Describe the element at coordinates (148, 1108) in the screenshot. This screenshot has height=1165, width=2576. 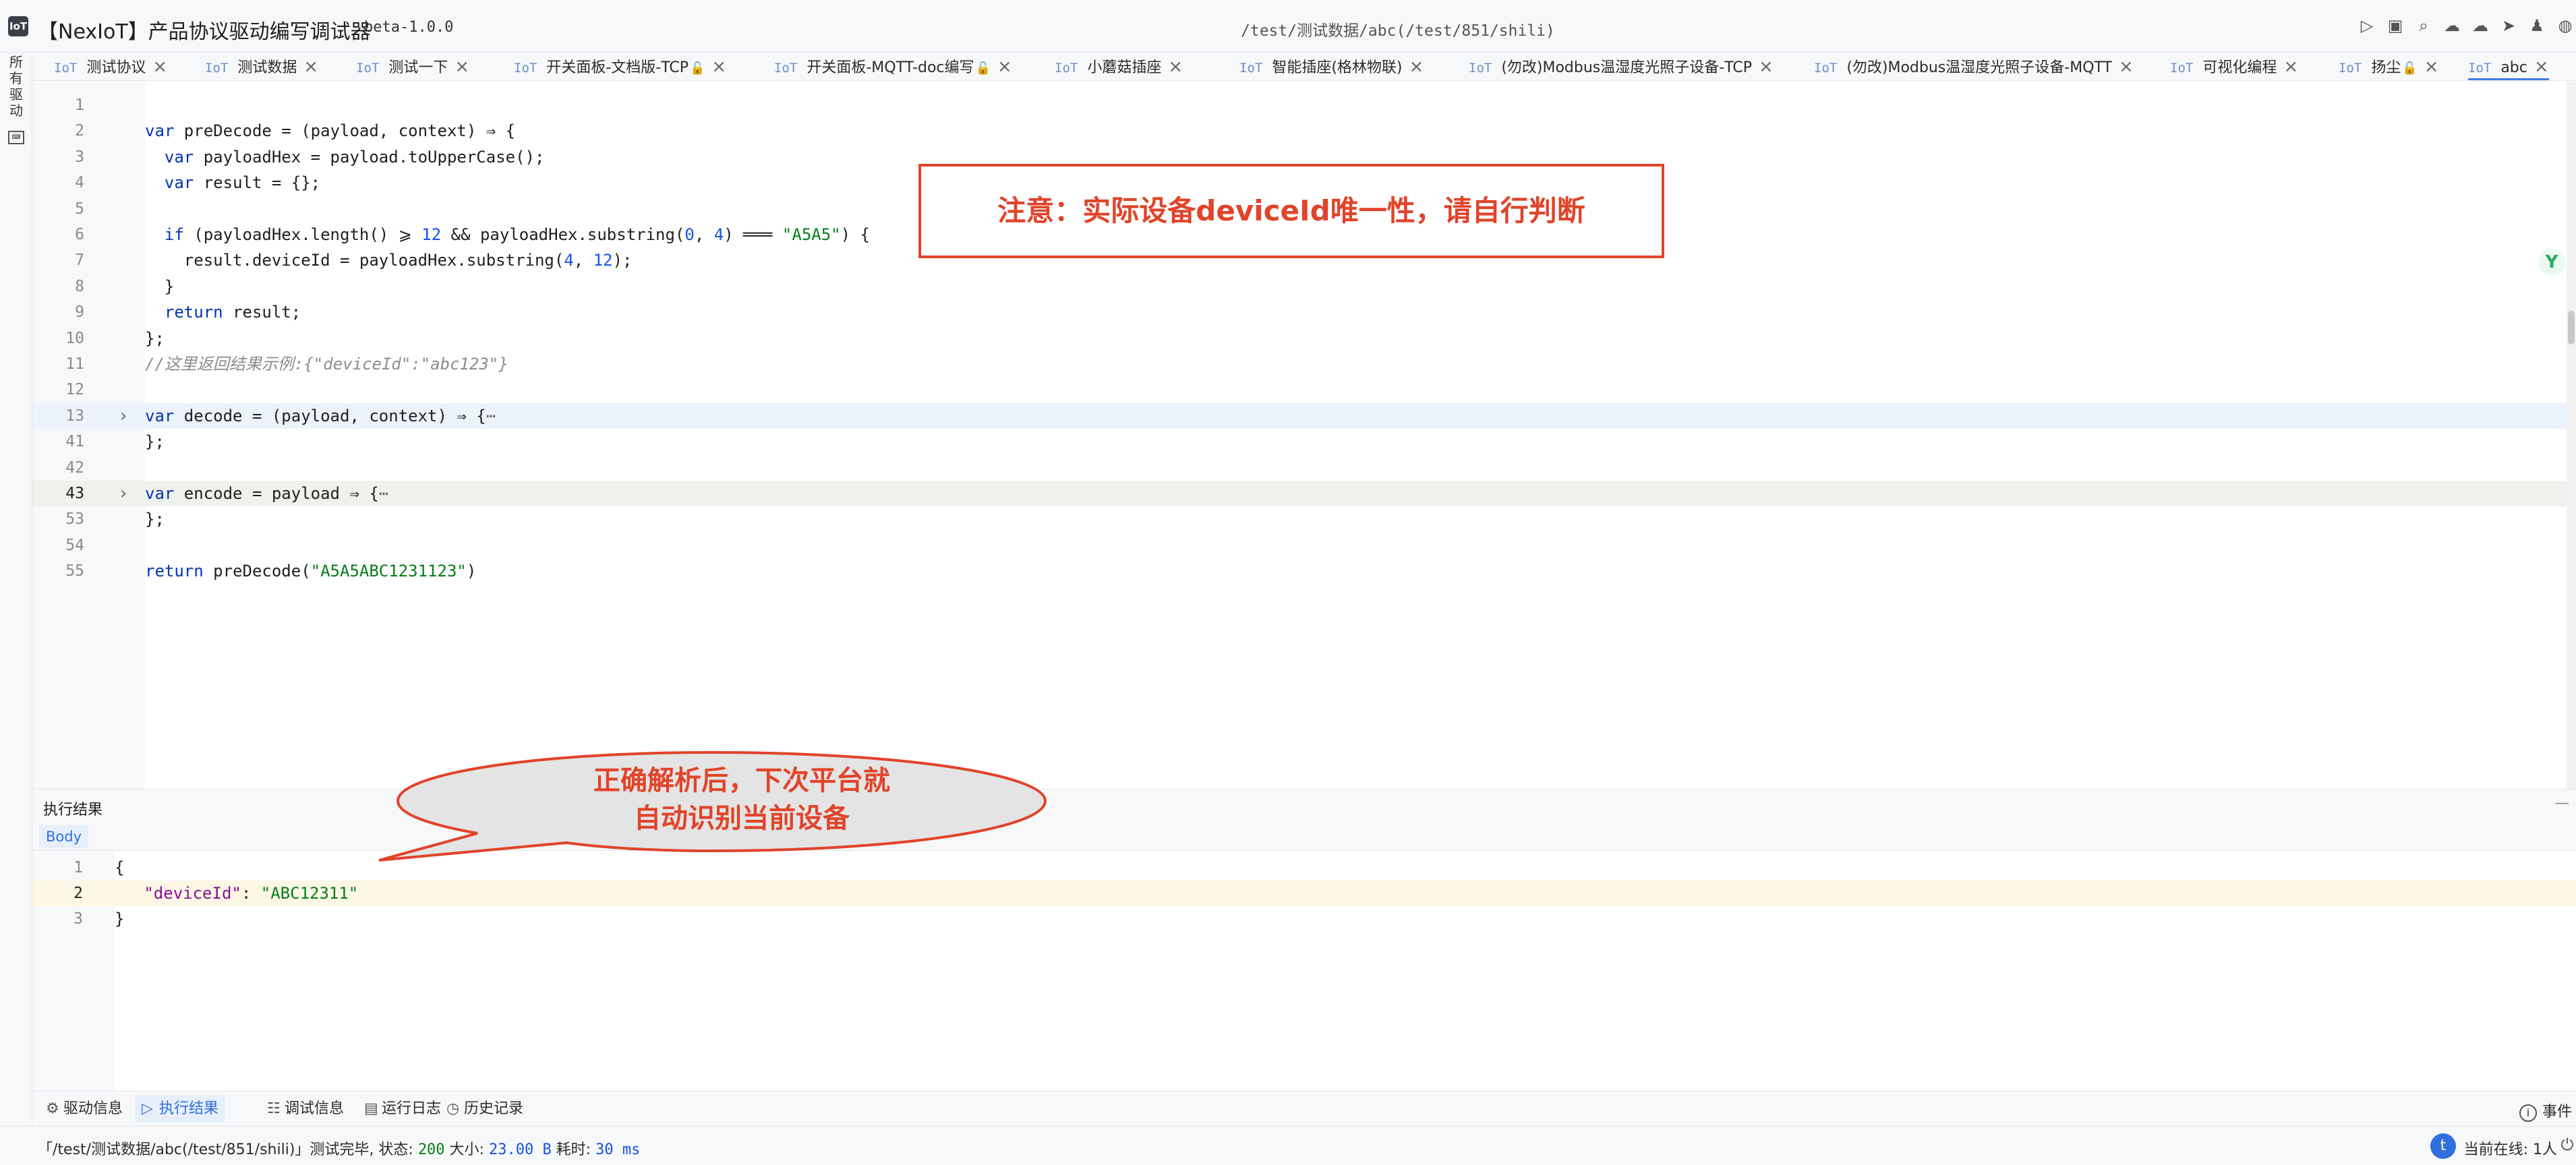
I see `run-result-icon: ▷` at that location.